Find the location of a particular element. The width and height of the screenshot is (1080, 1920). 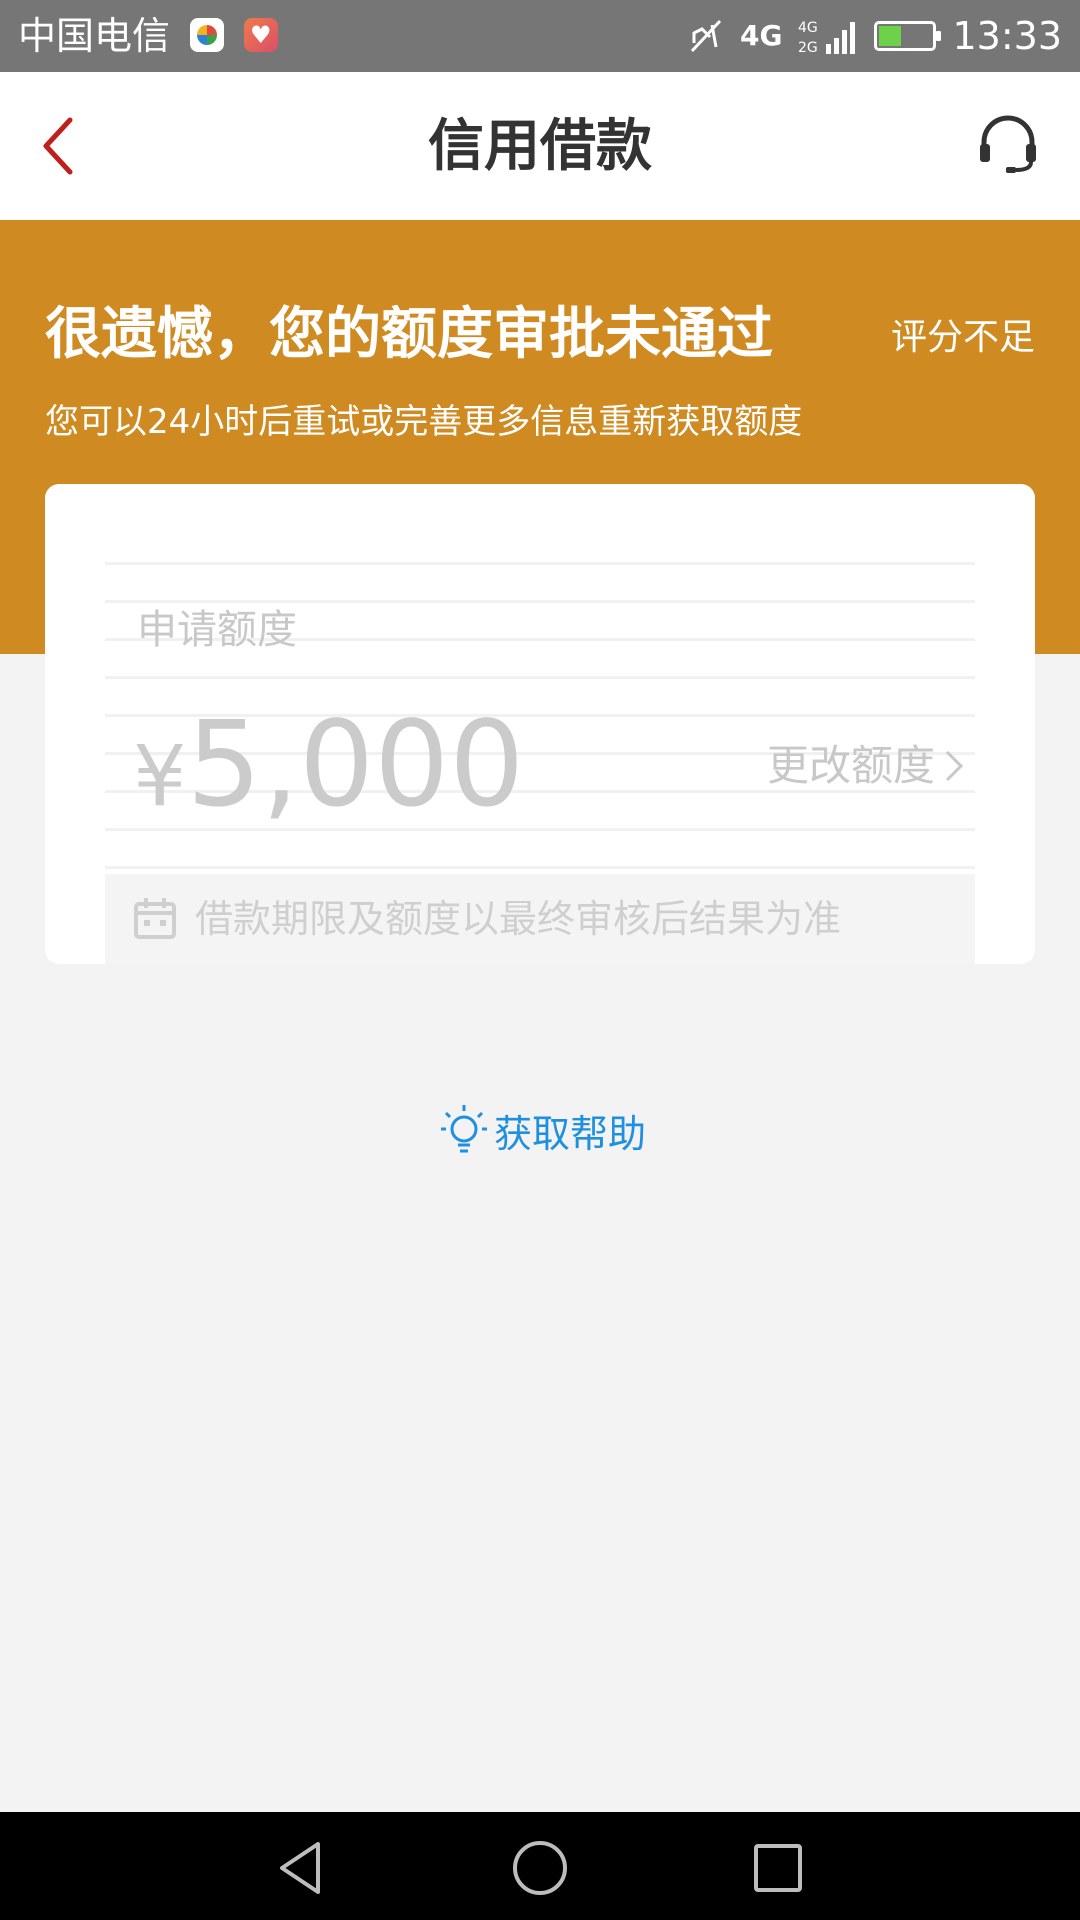

nav-recents-icon is located at coordinates (778, 1868).